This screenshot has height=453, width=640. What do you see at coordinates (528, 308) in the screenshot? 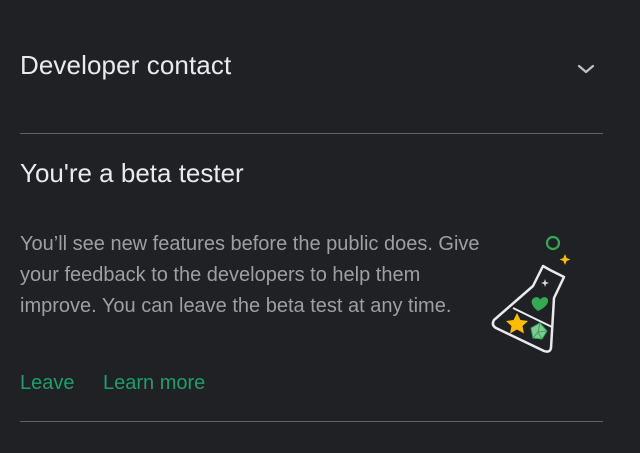
I see `flask-outline` at bounding box center [528, 308].